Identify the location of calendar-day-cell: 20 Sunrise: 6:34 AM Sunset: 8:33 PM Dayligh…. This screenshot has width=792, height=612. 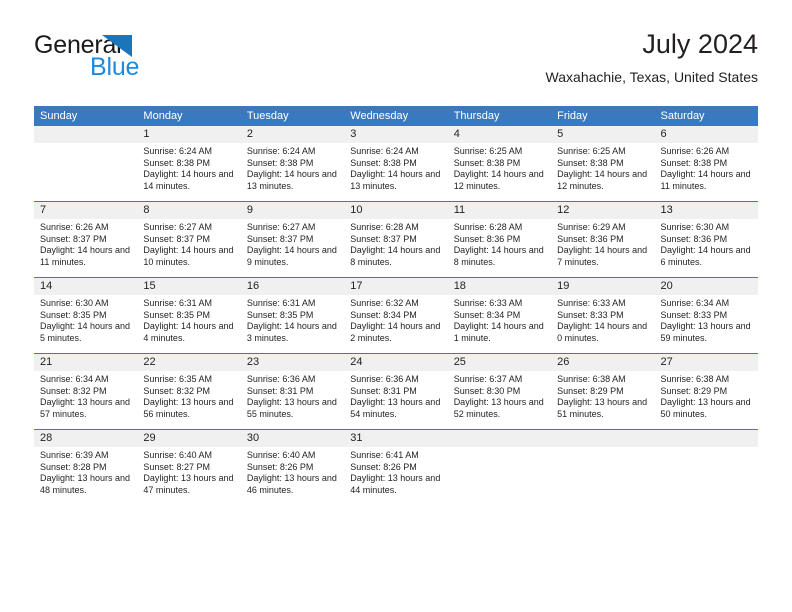
(706, 315).